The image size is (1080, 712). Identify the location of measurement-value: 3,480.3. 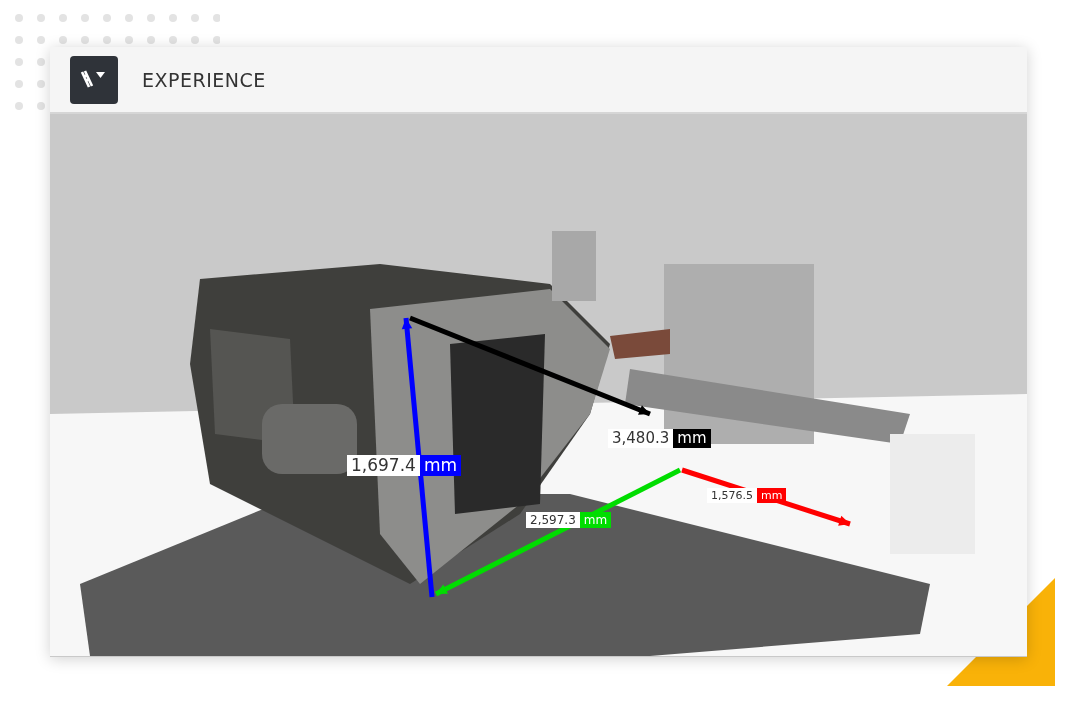
(641, 438).